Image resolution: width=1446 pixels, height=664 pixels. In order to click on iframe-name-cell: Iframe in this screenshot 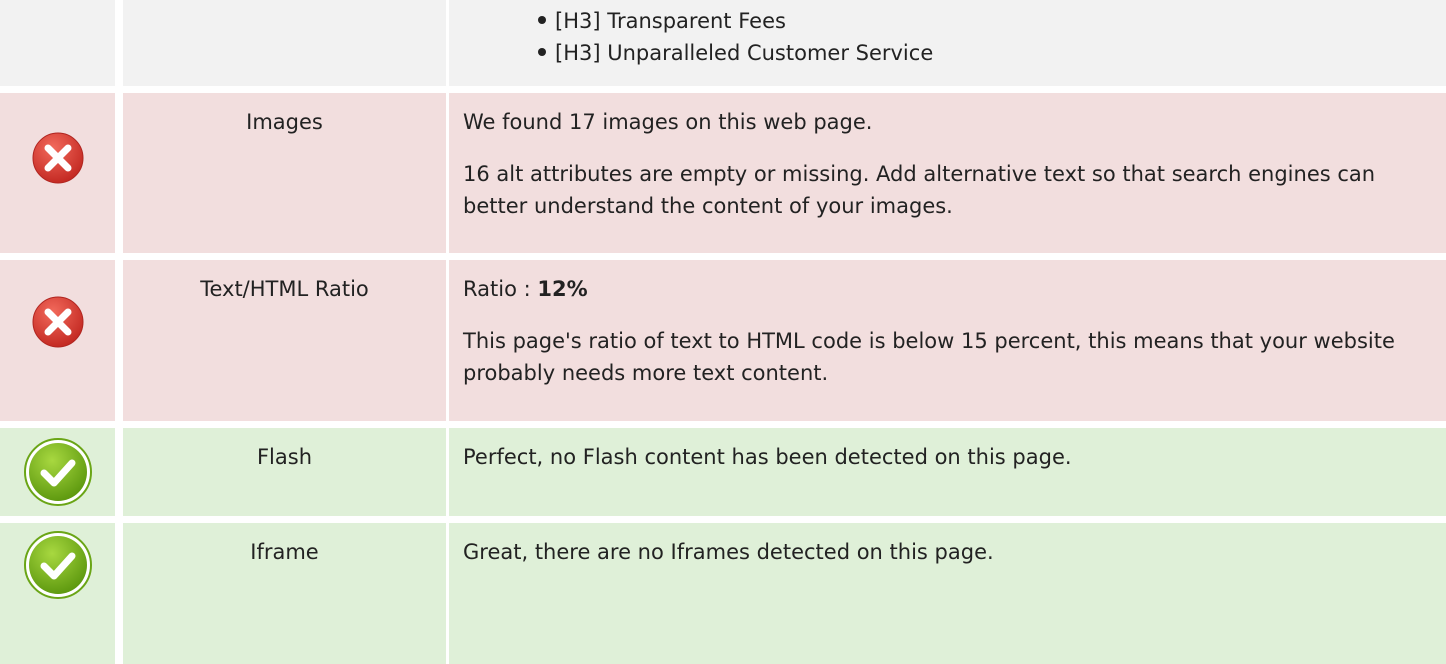, I will do `click(284, 593)`.